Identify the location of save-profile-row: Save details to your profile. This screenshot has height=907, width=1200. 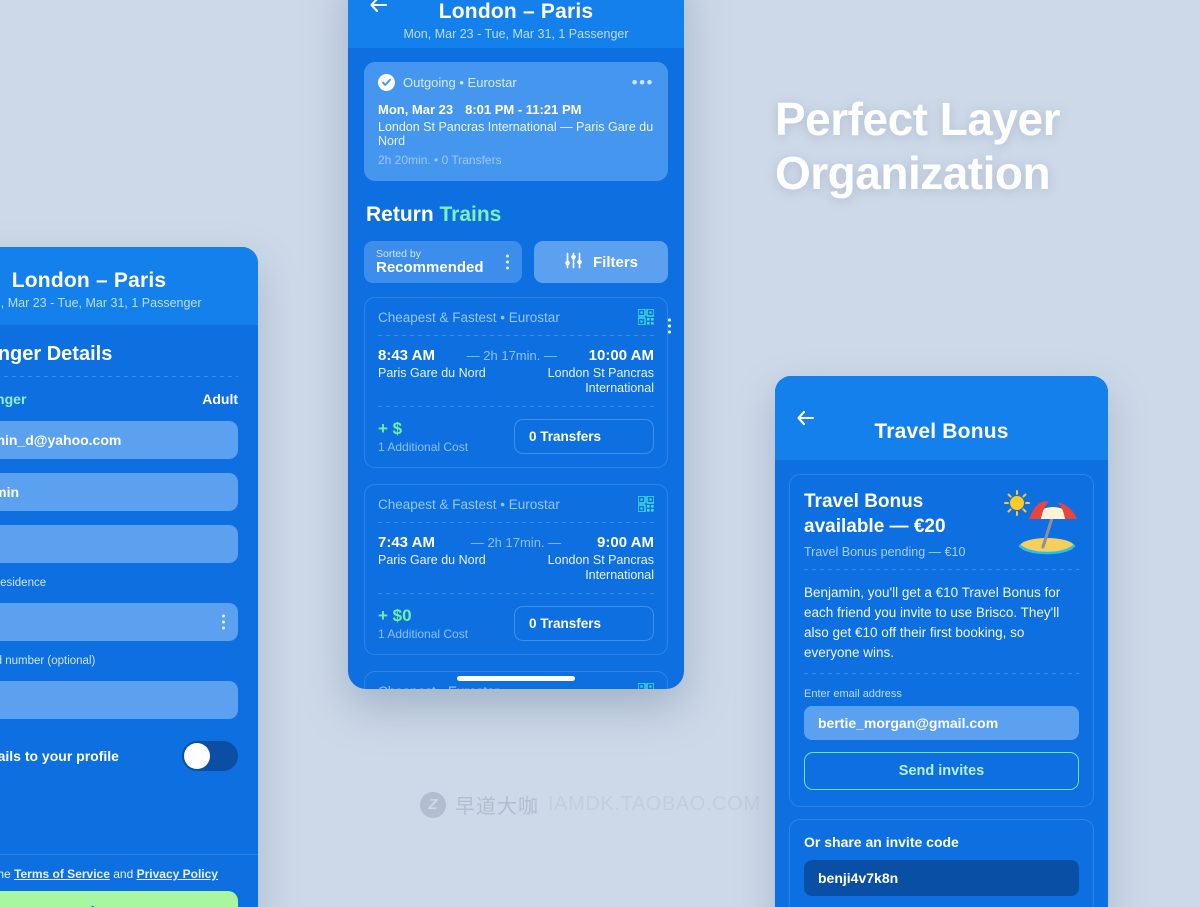
(119, 756).